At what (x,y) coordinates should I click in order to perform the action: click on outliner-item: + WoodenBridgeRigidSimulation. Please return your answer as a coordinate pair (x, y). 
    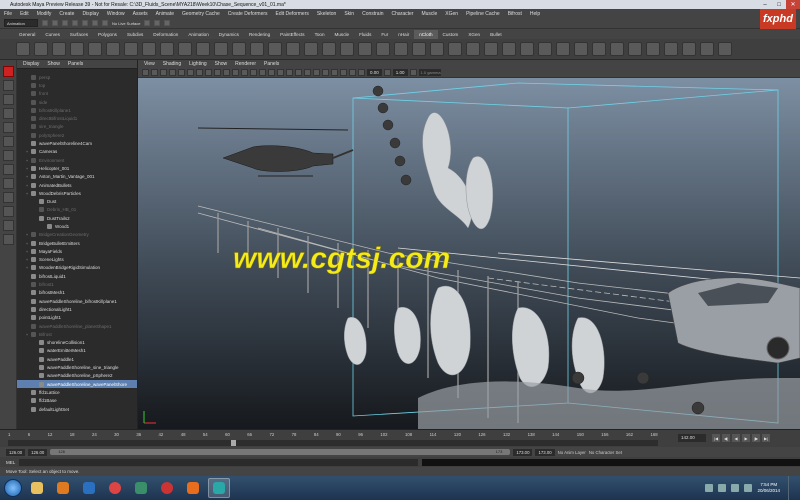
    Looking at the image, I should click on (77, 268).